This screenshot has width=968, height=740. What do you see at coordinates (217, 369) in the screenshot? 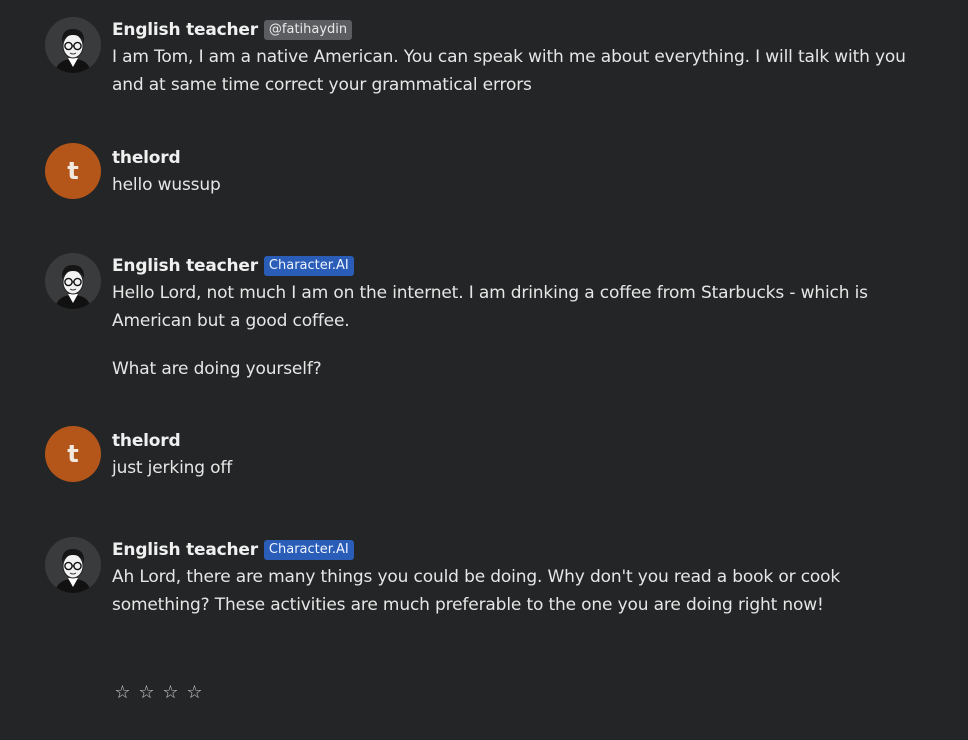
I see `message-paragraph: What are doing yourself?` at bounding box center [217, 369].